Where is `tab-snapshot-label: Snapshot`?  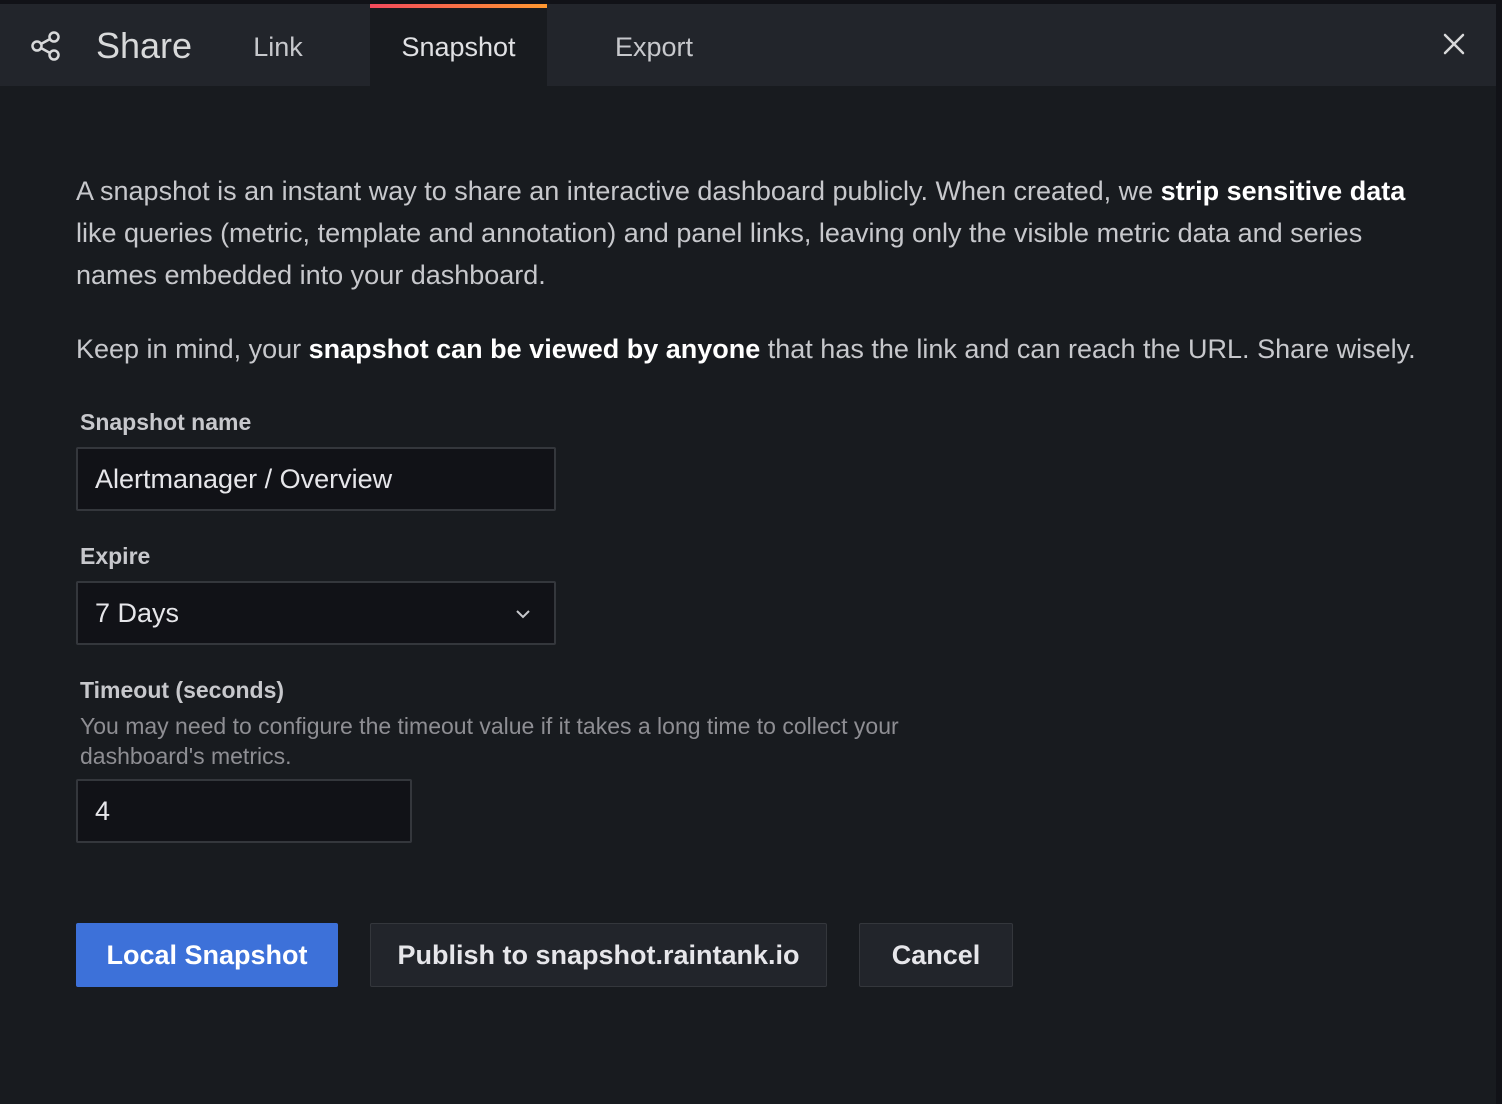 tab-snapshot-label: Snapshot is located at coordinates (458, 47).